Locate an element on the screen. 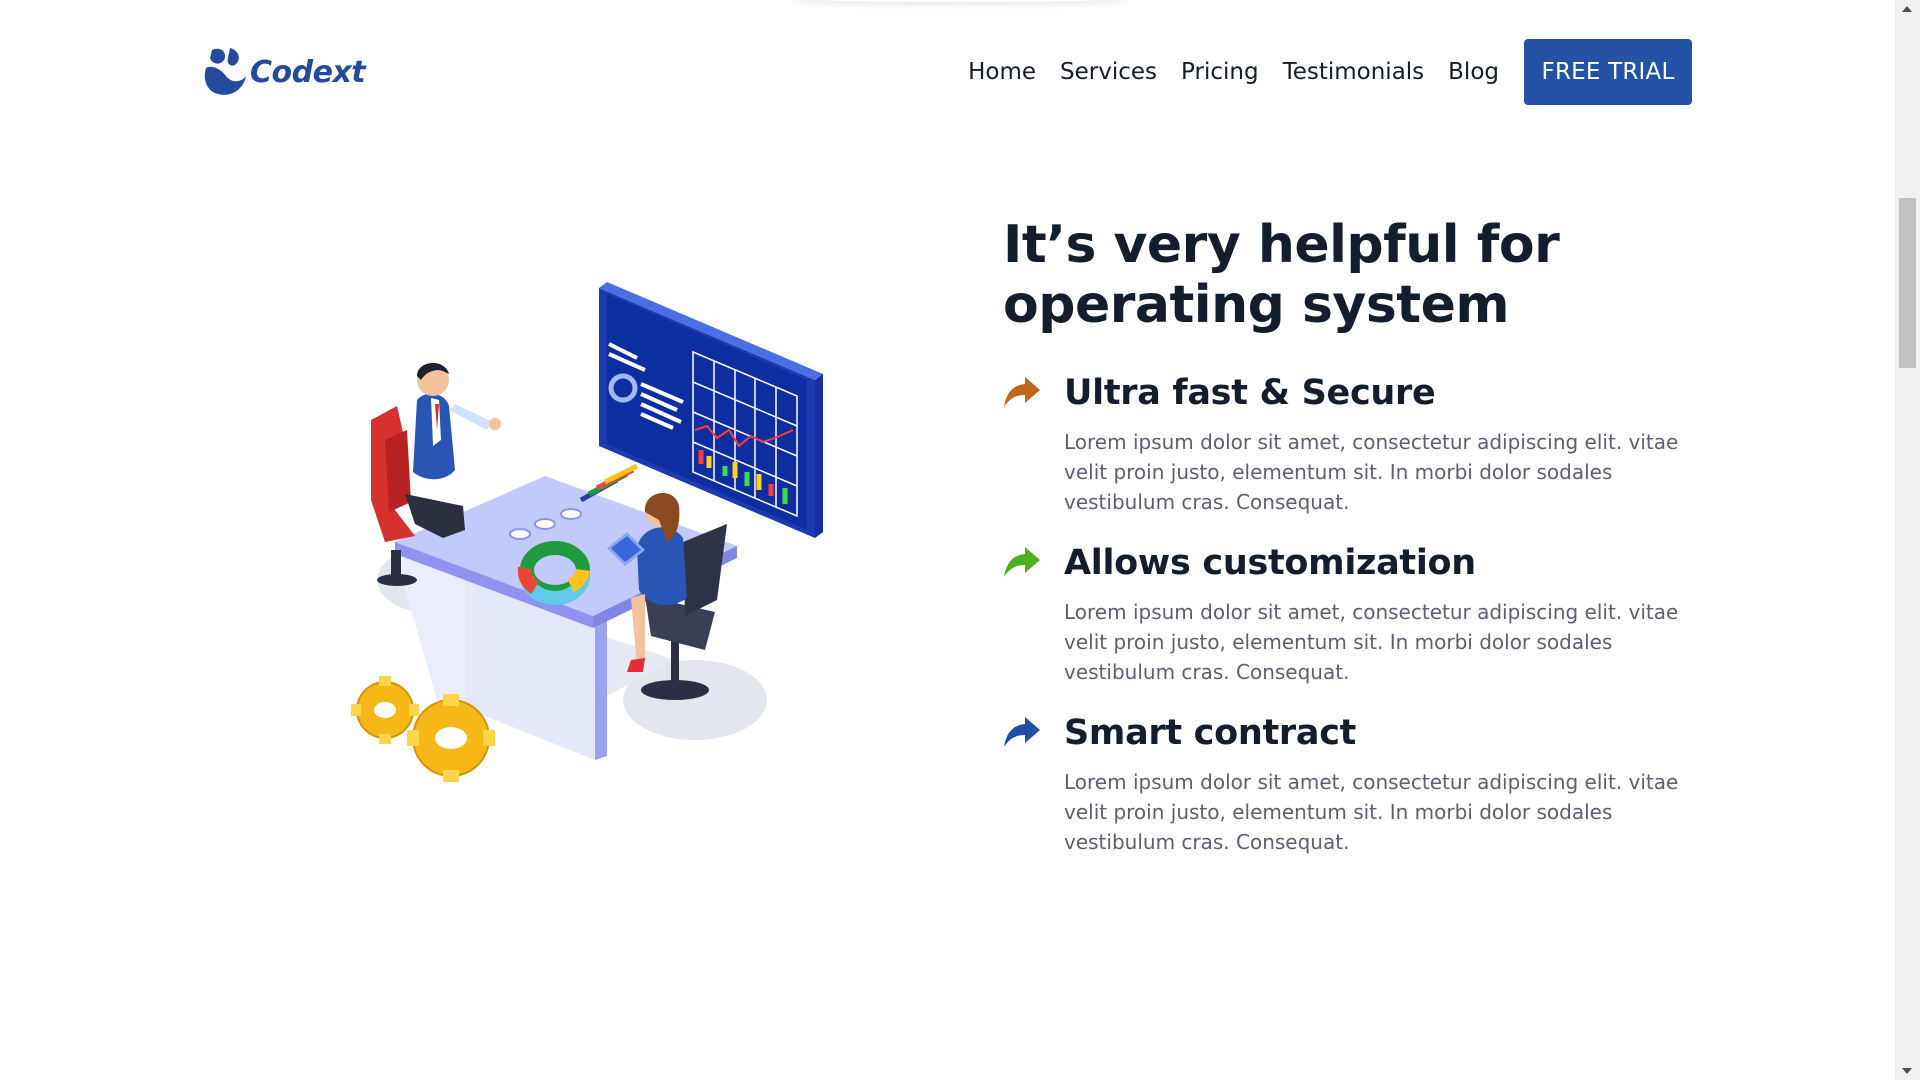  scroll-down-arrow-icon is located at coordinates (1907, 1071).